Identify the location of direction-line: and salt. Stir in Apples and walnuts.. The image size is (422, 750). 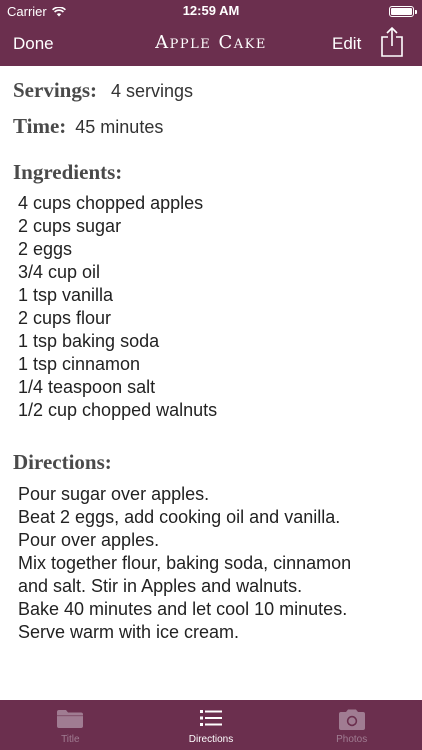
(160, 586).